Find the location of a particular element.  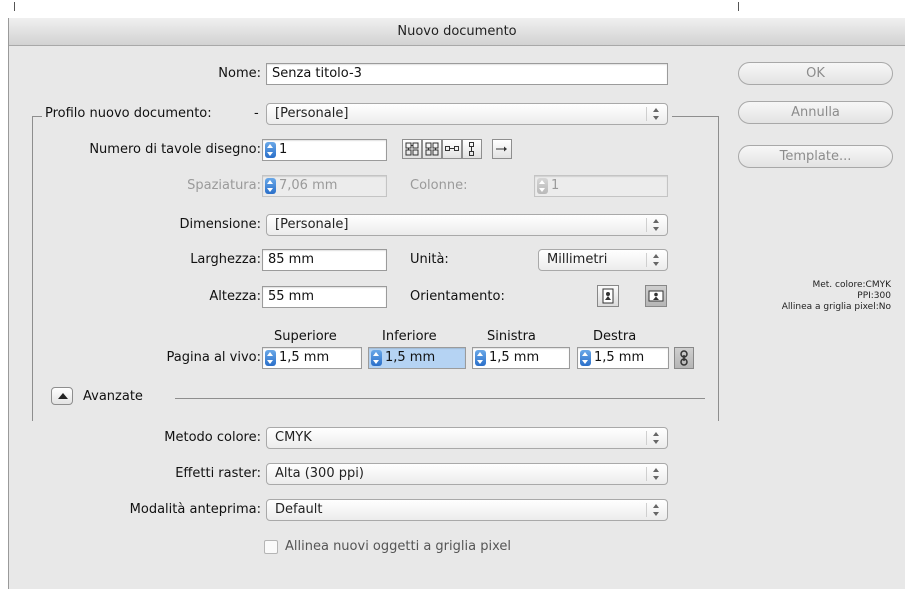

bleed-bottom-value: 1,5 mm is located at coordinates (410, 357).